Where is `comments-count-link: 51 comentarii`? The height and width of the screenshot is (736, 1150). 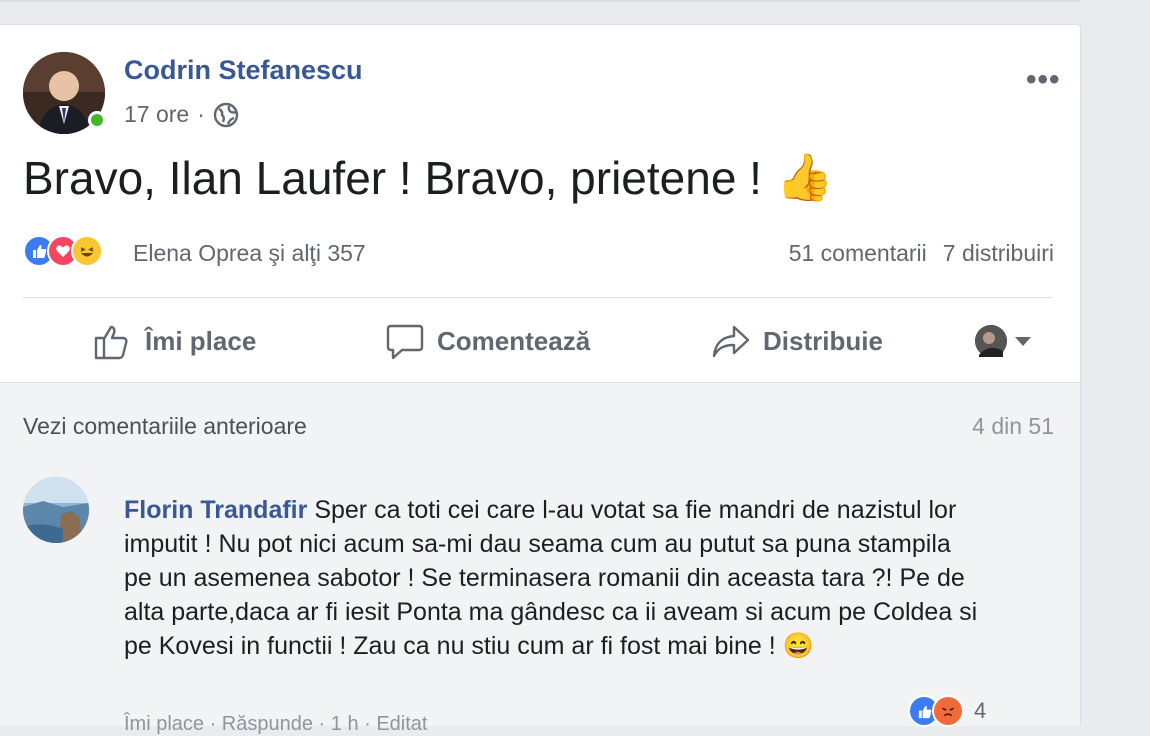
comments-count-link: 51 comentarii is located at coordinates (858, 253).